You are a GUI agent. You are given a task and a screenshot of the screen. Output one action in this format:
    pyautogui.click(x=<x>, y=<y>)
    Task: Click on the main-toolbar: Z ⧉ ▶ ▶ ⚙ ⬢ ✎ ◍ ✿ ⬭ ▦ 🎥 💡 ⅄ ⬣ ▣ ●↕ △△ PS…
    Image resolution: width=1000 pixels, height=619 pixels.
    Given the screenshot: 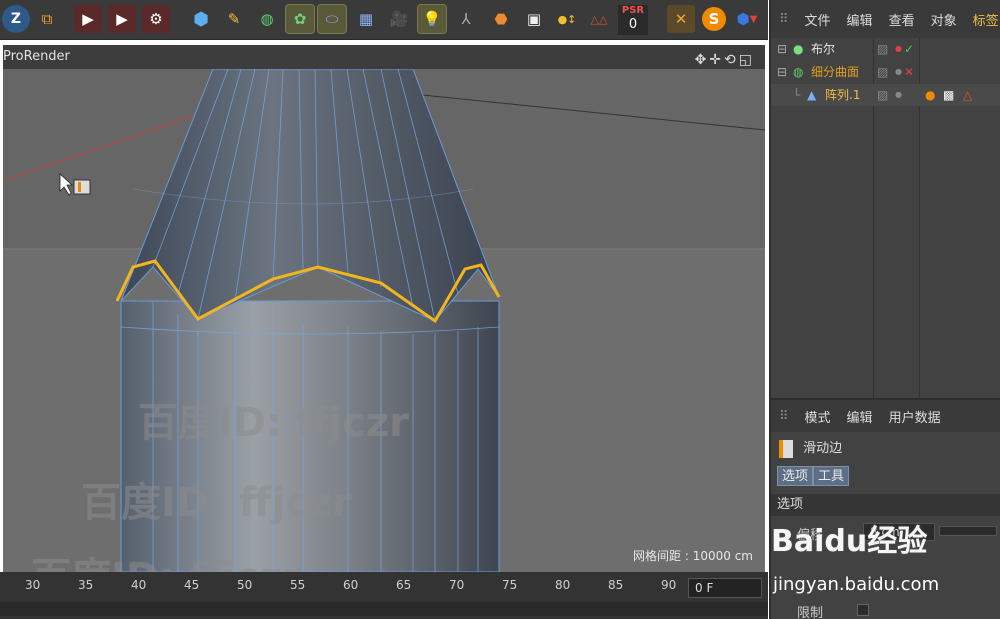 What is the action you would take?
    pyautogui.click(x=384, y=20)
    